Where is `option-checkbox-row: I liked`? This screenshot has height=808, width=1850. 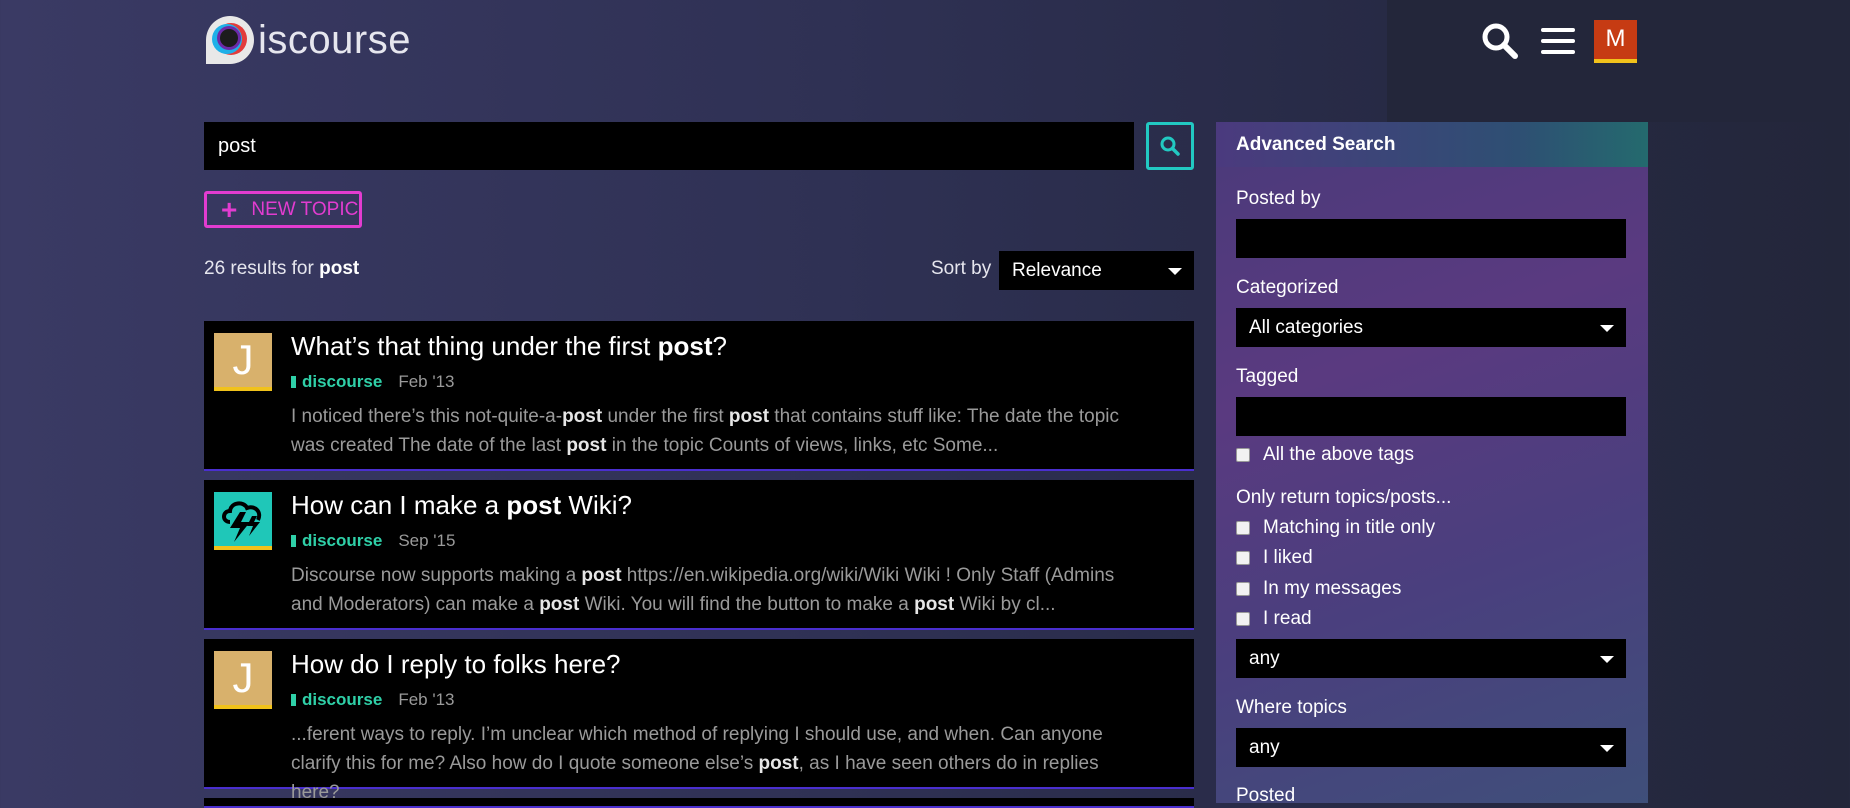
option-checkbox-row: I liked is located at coordinates (1274, 558).